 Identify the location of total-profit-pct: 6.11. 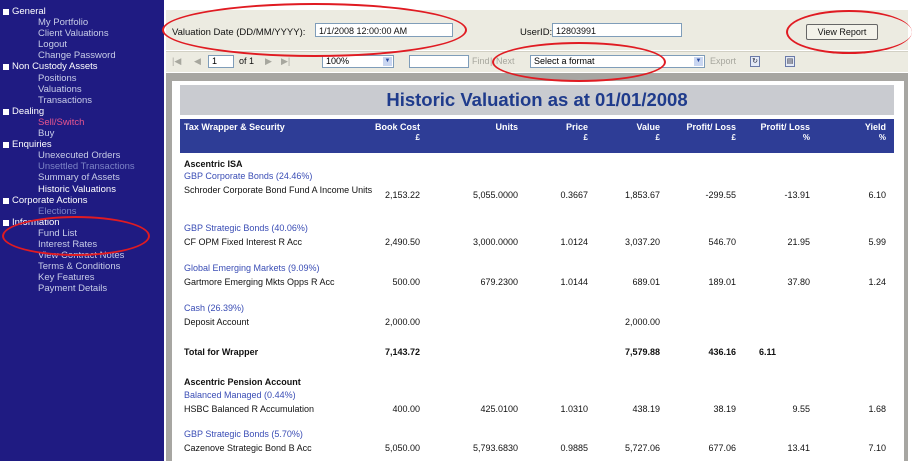
(767, 352).